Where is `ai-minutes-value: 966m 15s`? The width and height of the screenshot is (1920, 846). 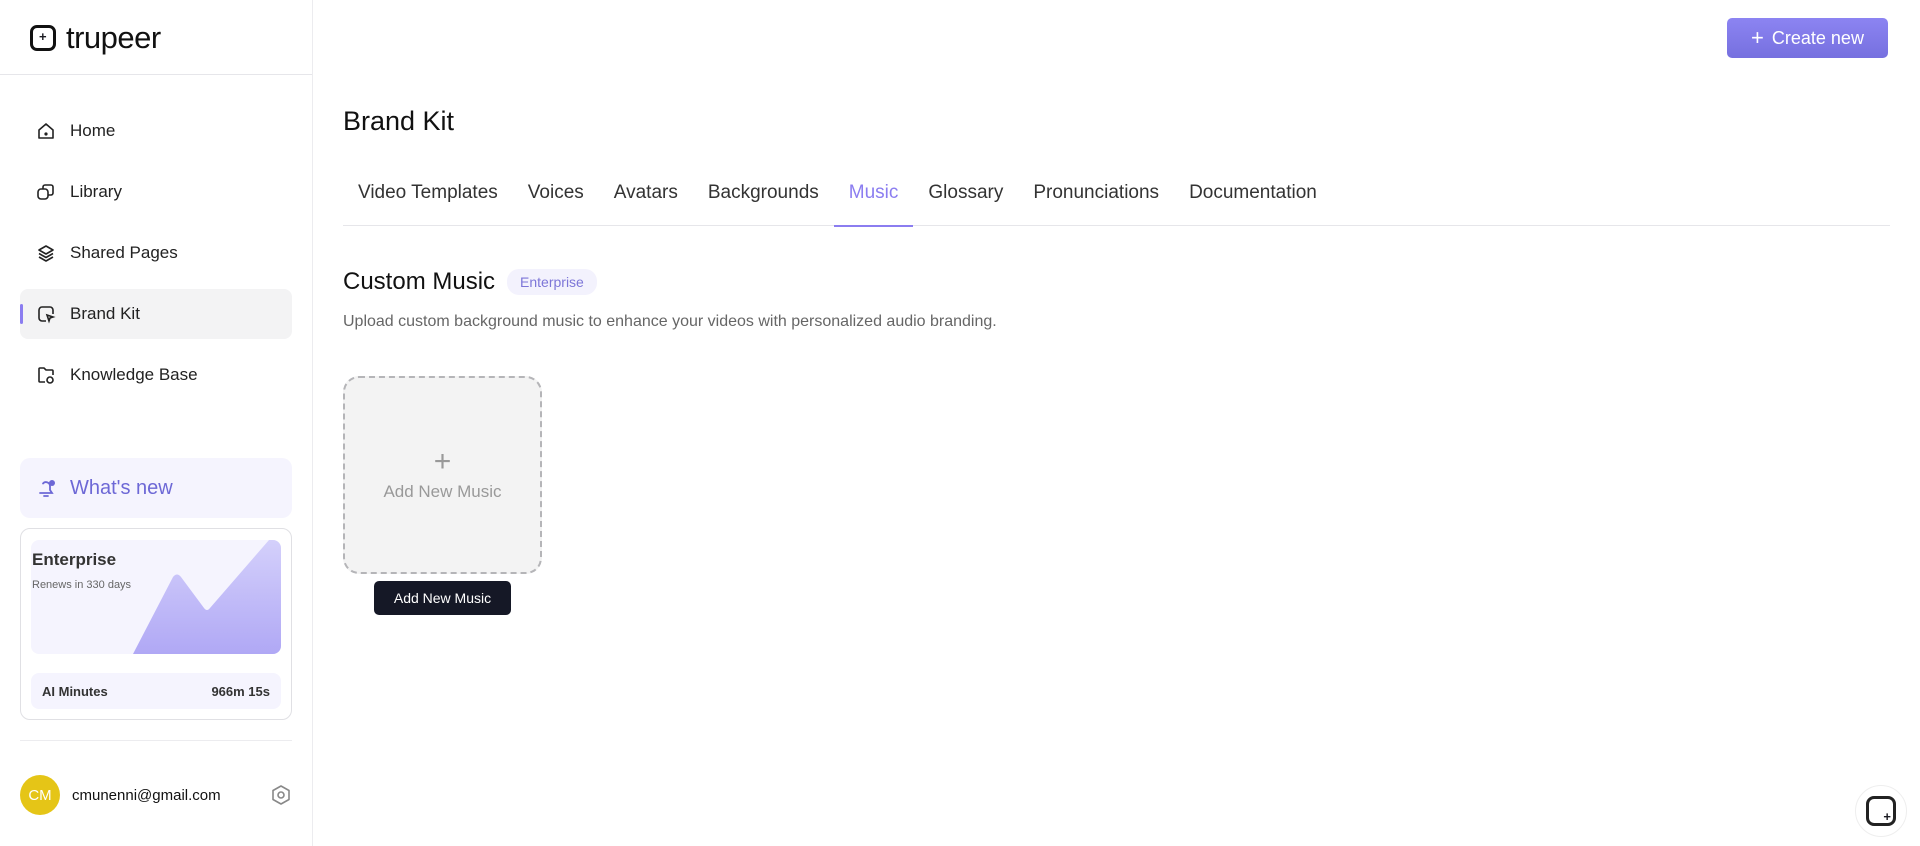 ai-minutes-value: 966m 15s is located at coordinates (240, 691).